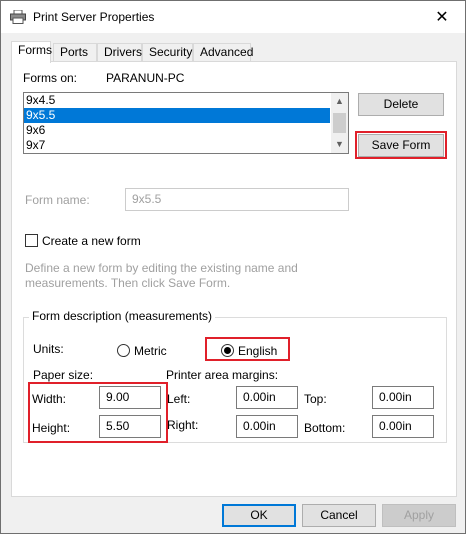  I want to click on form-description-title: Form description (measurements), so click(122, 316).